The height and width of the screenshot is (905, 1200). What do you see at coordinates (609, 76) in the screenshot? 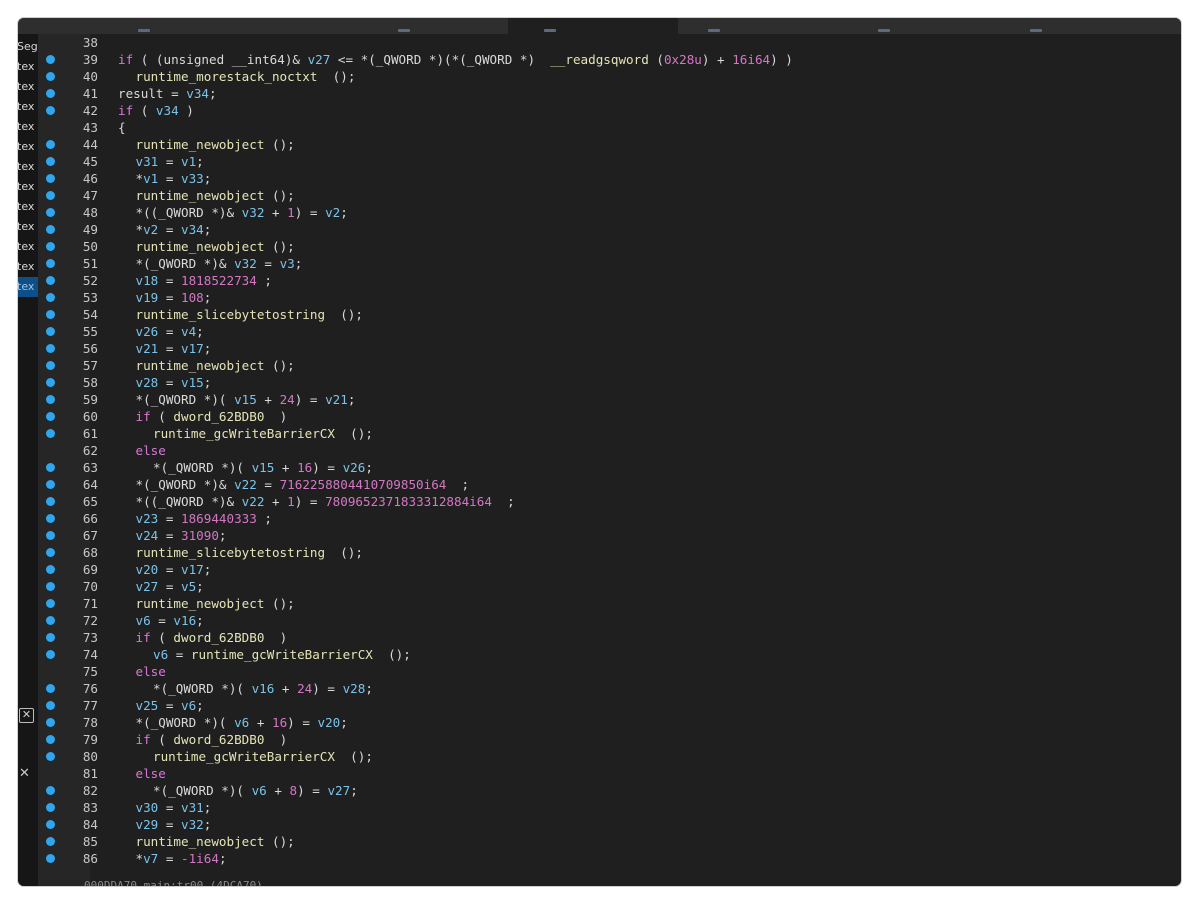
I see `code-line: 40 runtime_morestack_noctxt ();` at bounding box center [609, 76].